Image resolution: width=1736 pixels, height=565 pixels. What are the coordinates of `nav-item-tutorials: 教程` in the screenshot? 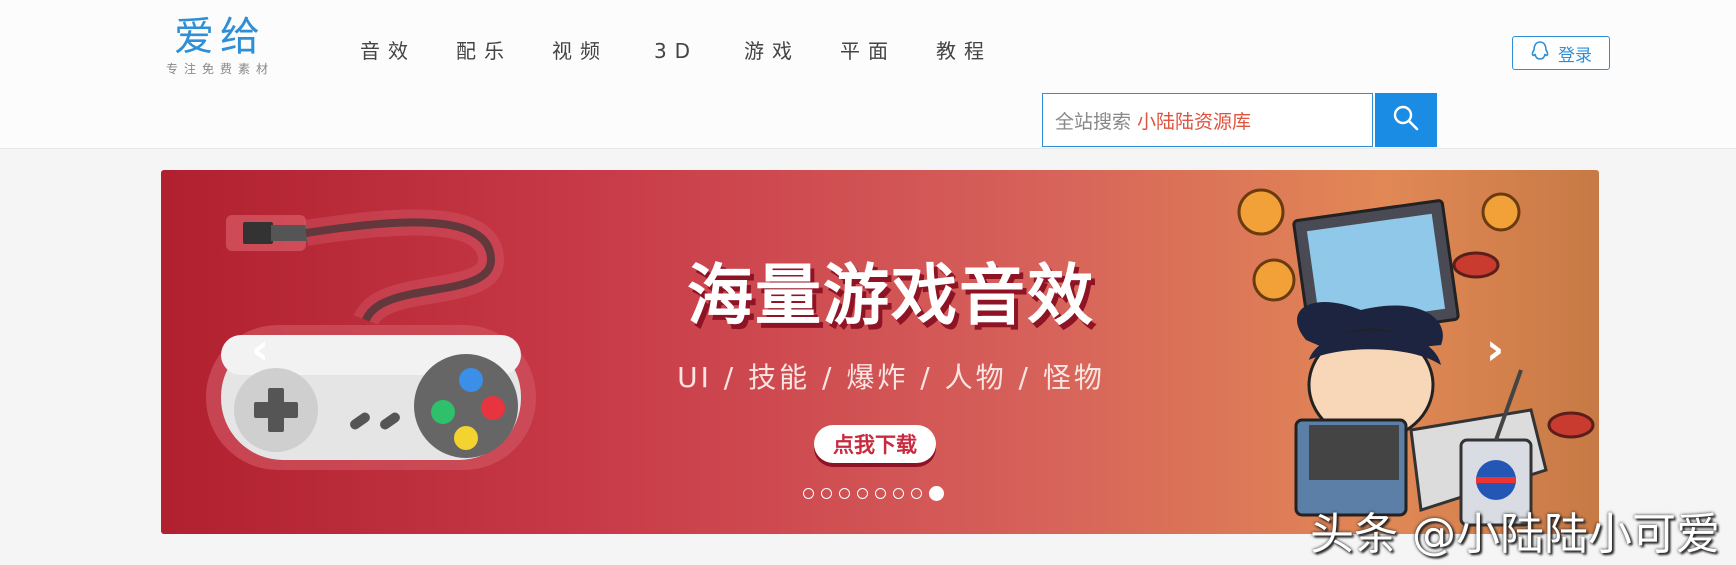 It's located at (964, 51).